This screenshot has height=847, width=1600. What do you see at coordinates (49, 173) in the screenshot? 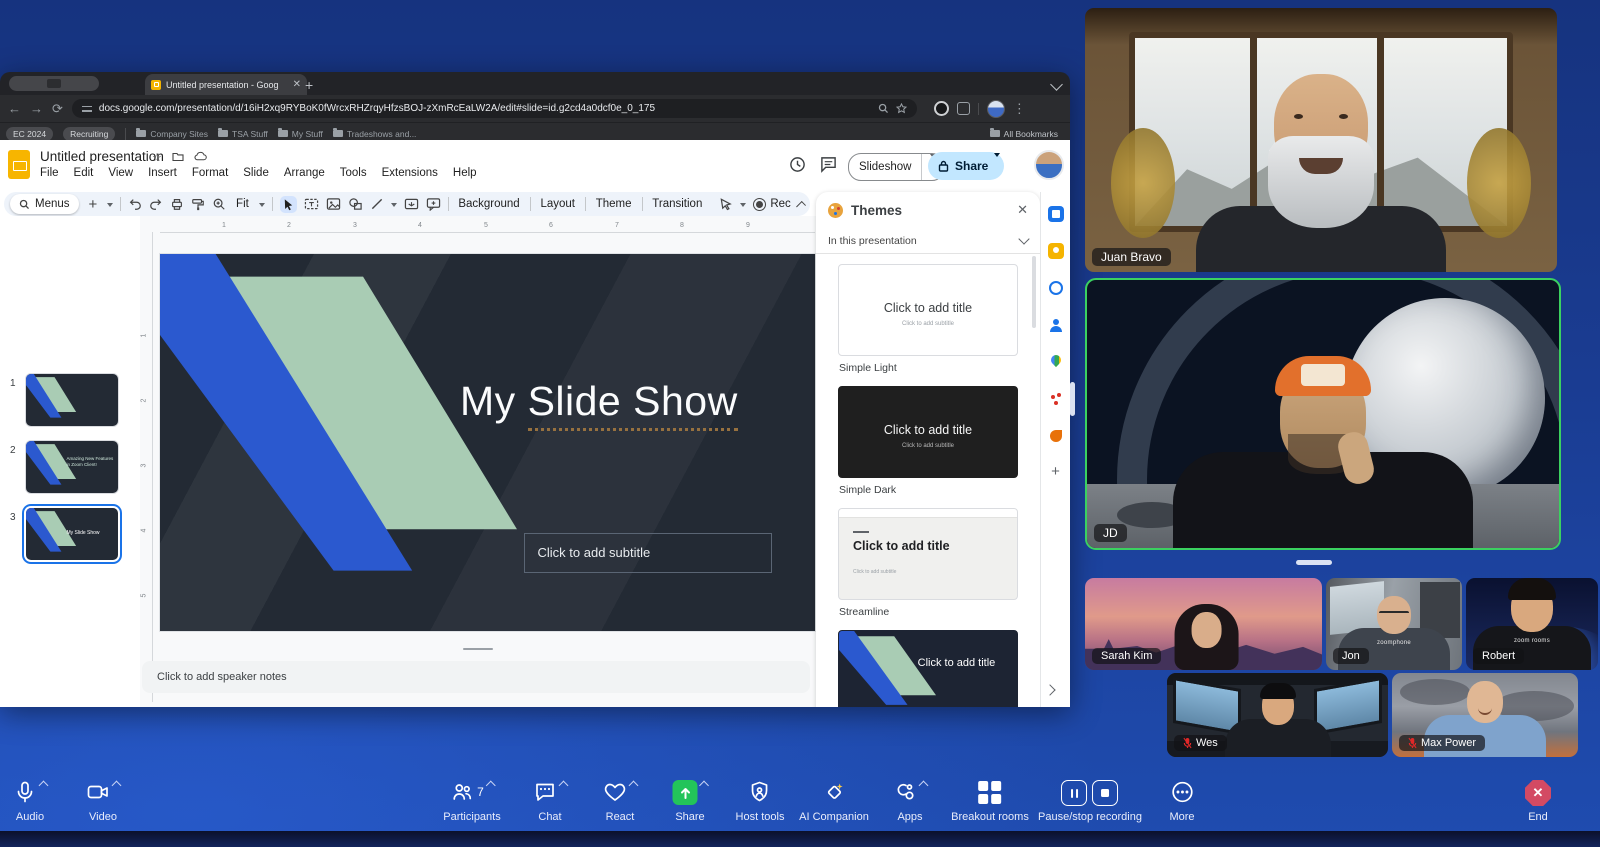
I see `menu-file: File` at bounding box center [49, 173].